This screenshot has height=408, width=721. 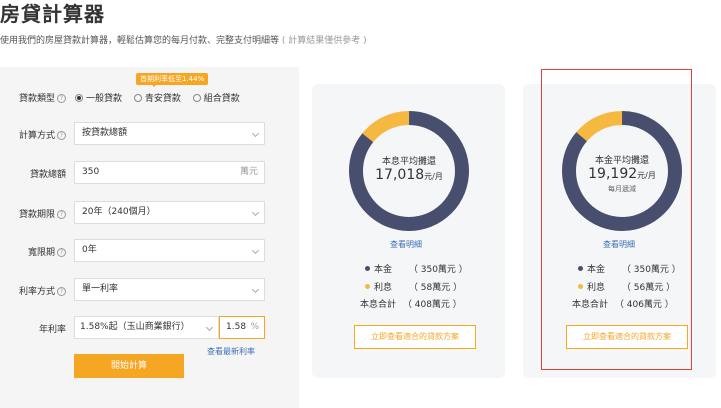 I want to click on radio-youth-loan: 青安貸款, so click(x=157, y=99).